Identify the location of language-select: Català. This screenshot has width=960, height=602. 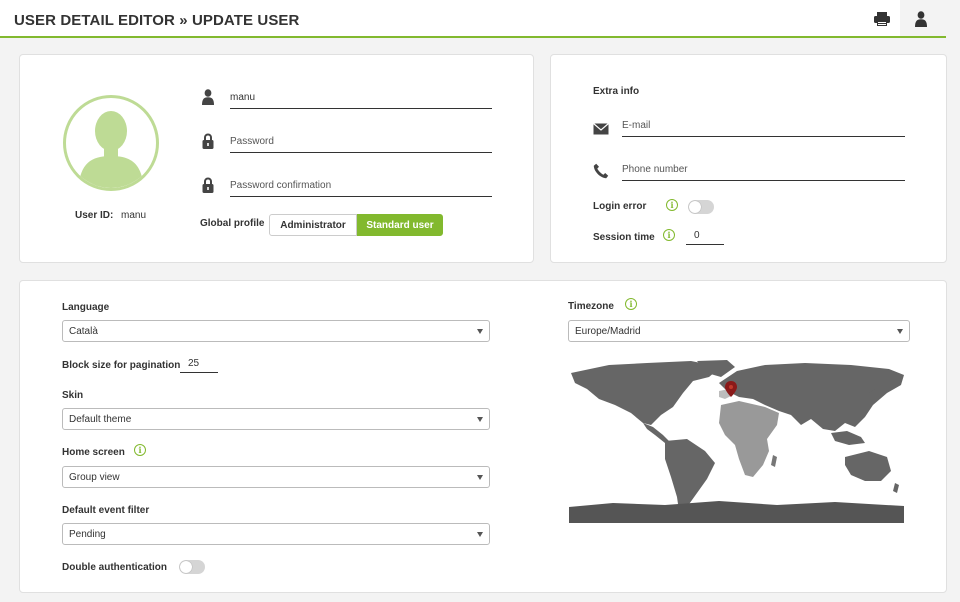
(276, 331).